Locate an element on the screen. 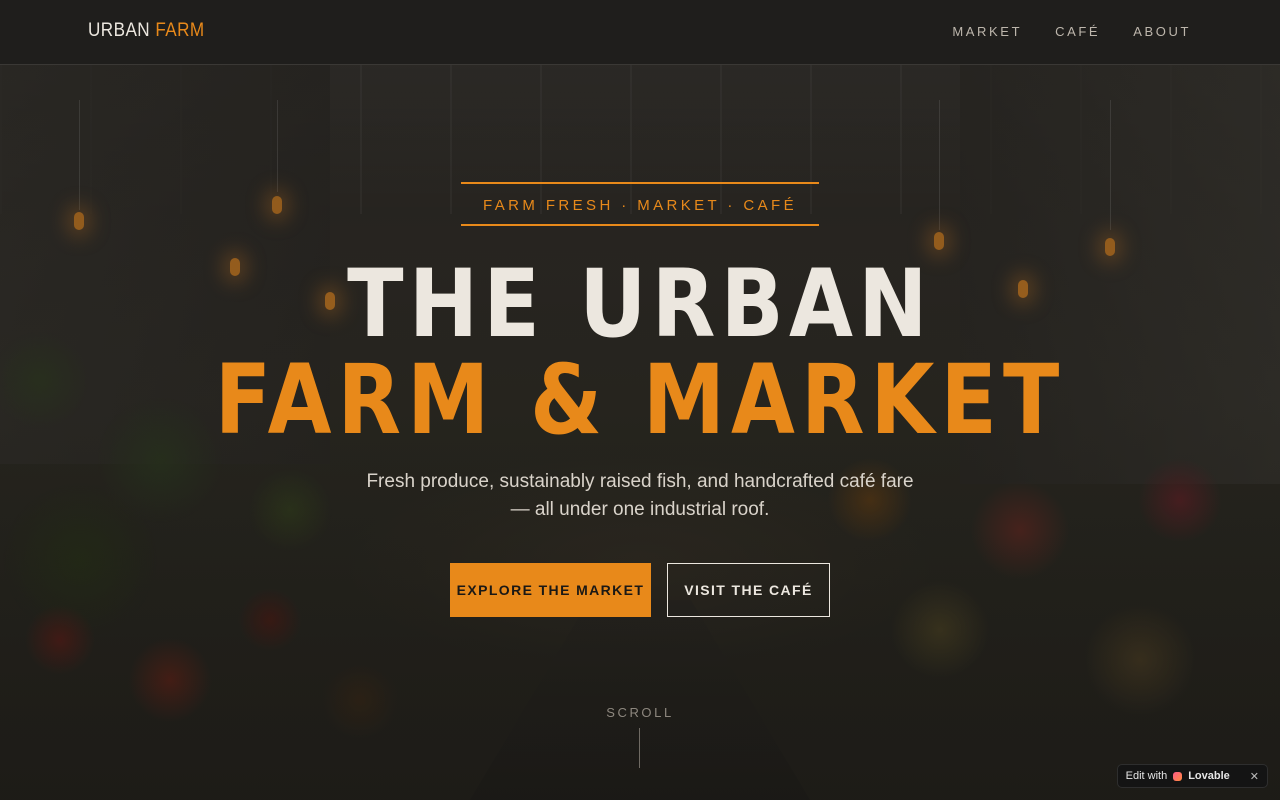 Image resolution: width=1280 pixels, height=800 pixels. scroll-indicator-label: SCROLL is located at coordinates (640, 712).